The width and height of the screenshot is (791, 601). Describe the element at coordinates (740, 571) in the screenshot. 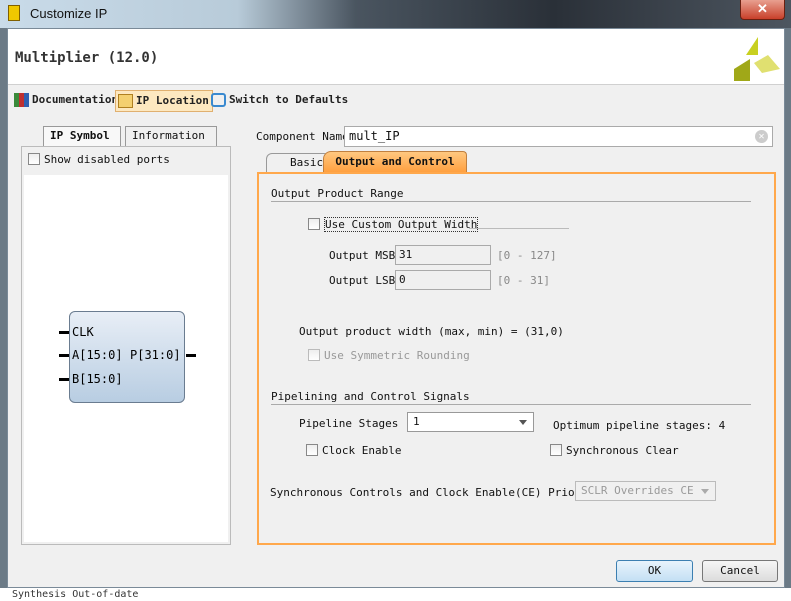

I see `cancel-button: Cancel` at that location.